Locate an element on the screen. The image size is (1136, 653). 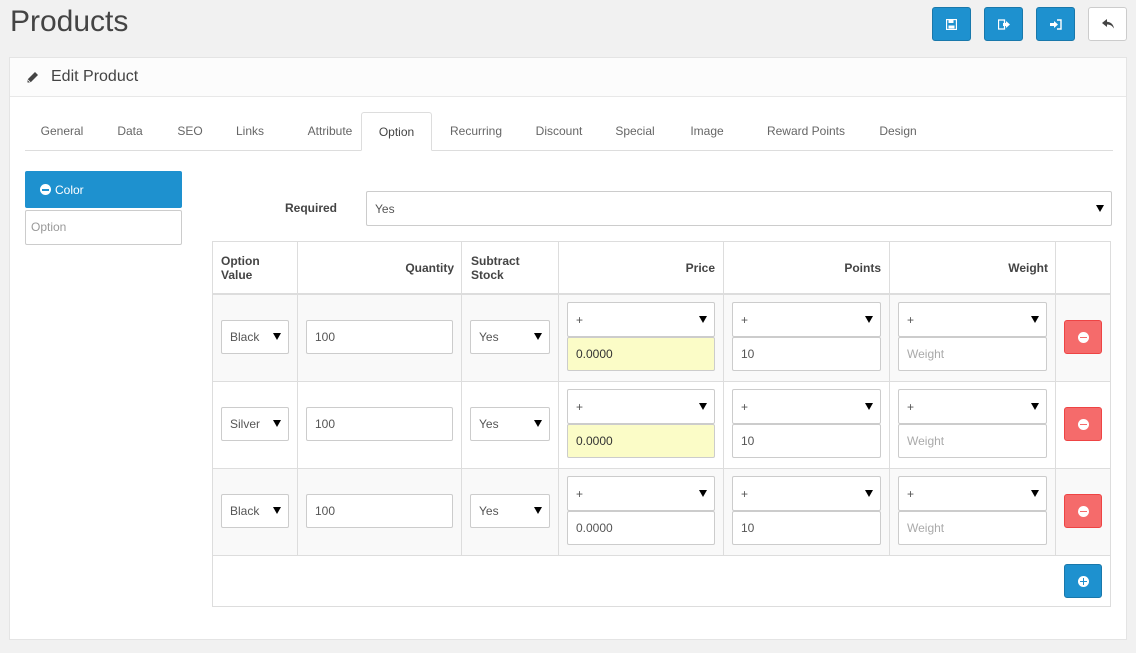
save-icon is located at coordinates (951, 24).